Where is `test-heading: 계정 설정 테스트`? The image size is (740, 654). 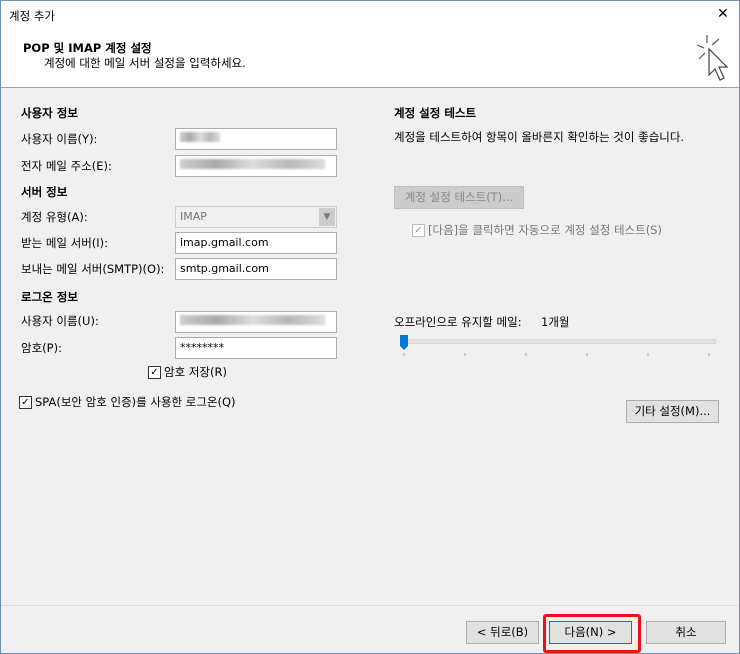
test-heading: 계정 설정 테스트 is located at coordinates (435, 113).